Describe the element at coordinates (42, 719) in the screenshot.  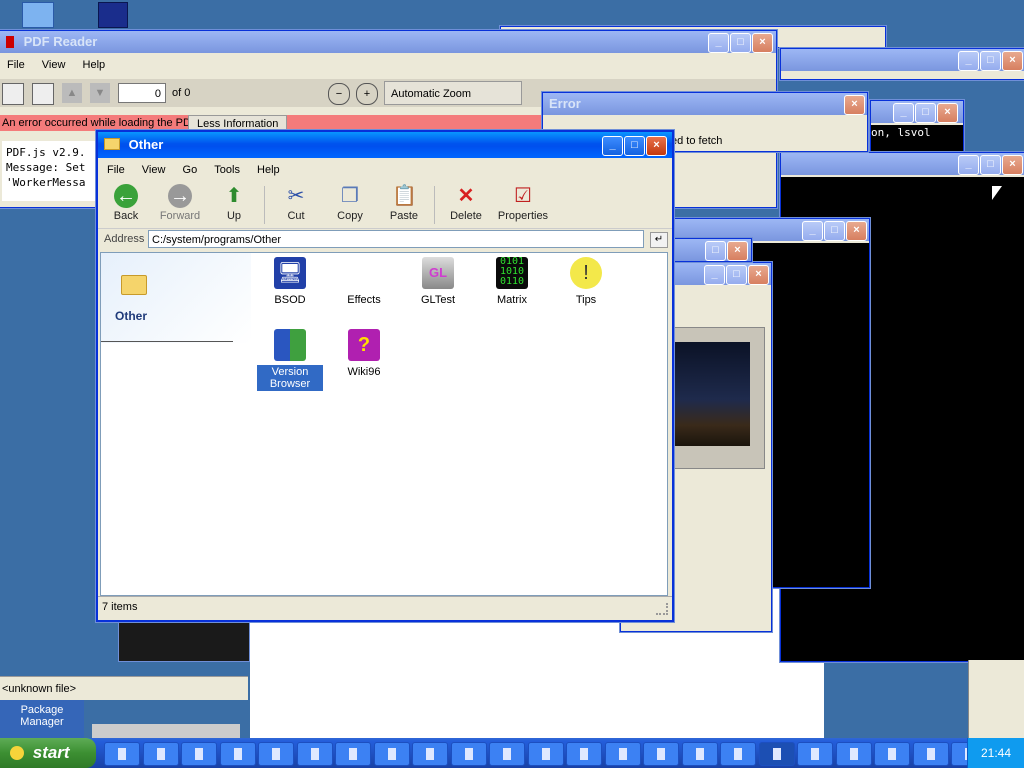
I see `package-manager-icon: Package Manager` at that location.